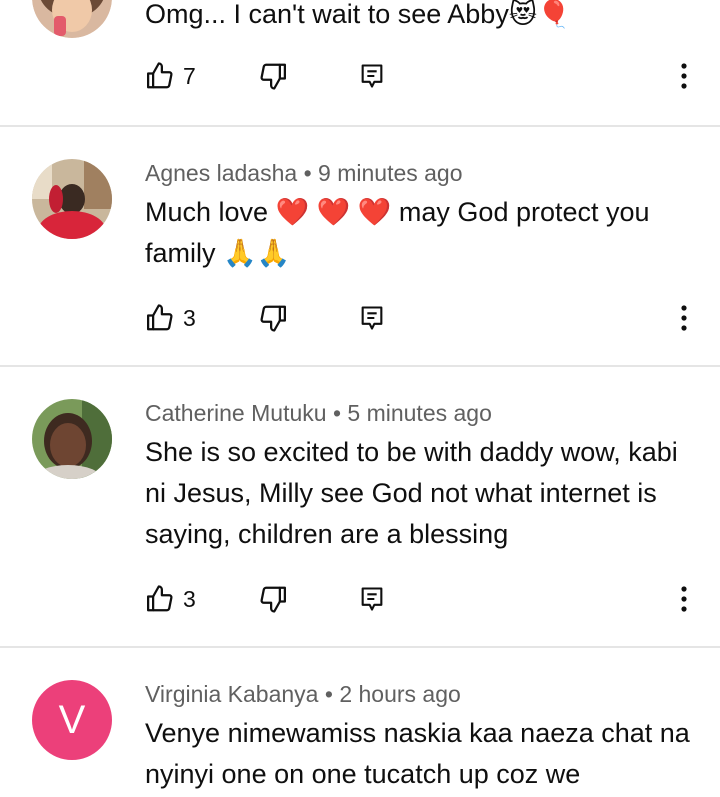 Image resolution: width=720 pixels, height=797 pixels. I want to click on avatar: V, so click(72, 720).